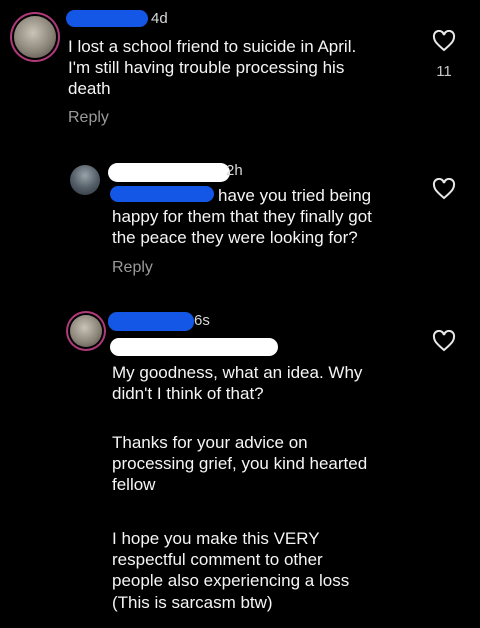 The image size is (480, 628). I want to click on comment-line: fellow, so click(134, 484).